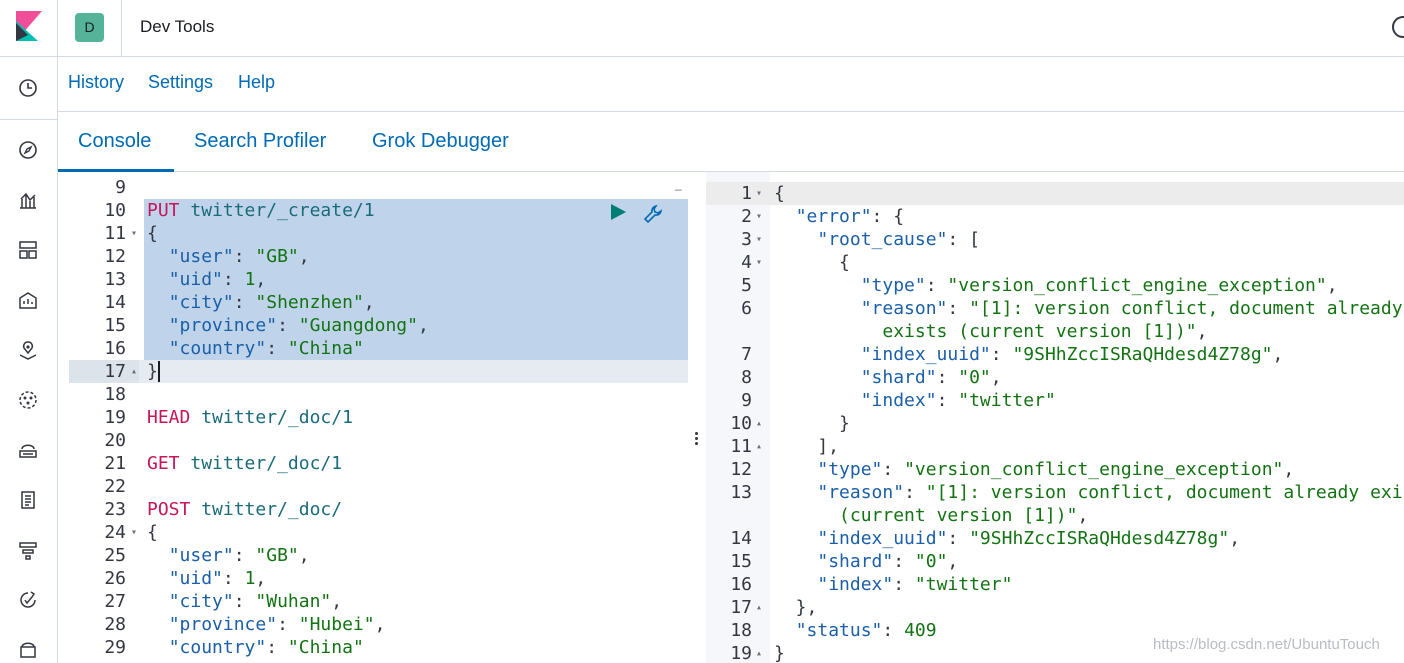 This screenshot has width=1404, height=663. What do you see at coordinates (256, 82) in the screenshot?
I see `help-link: Help` at bounding box center [256, 82].